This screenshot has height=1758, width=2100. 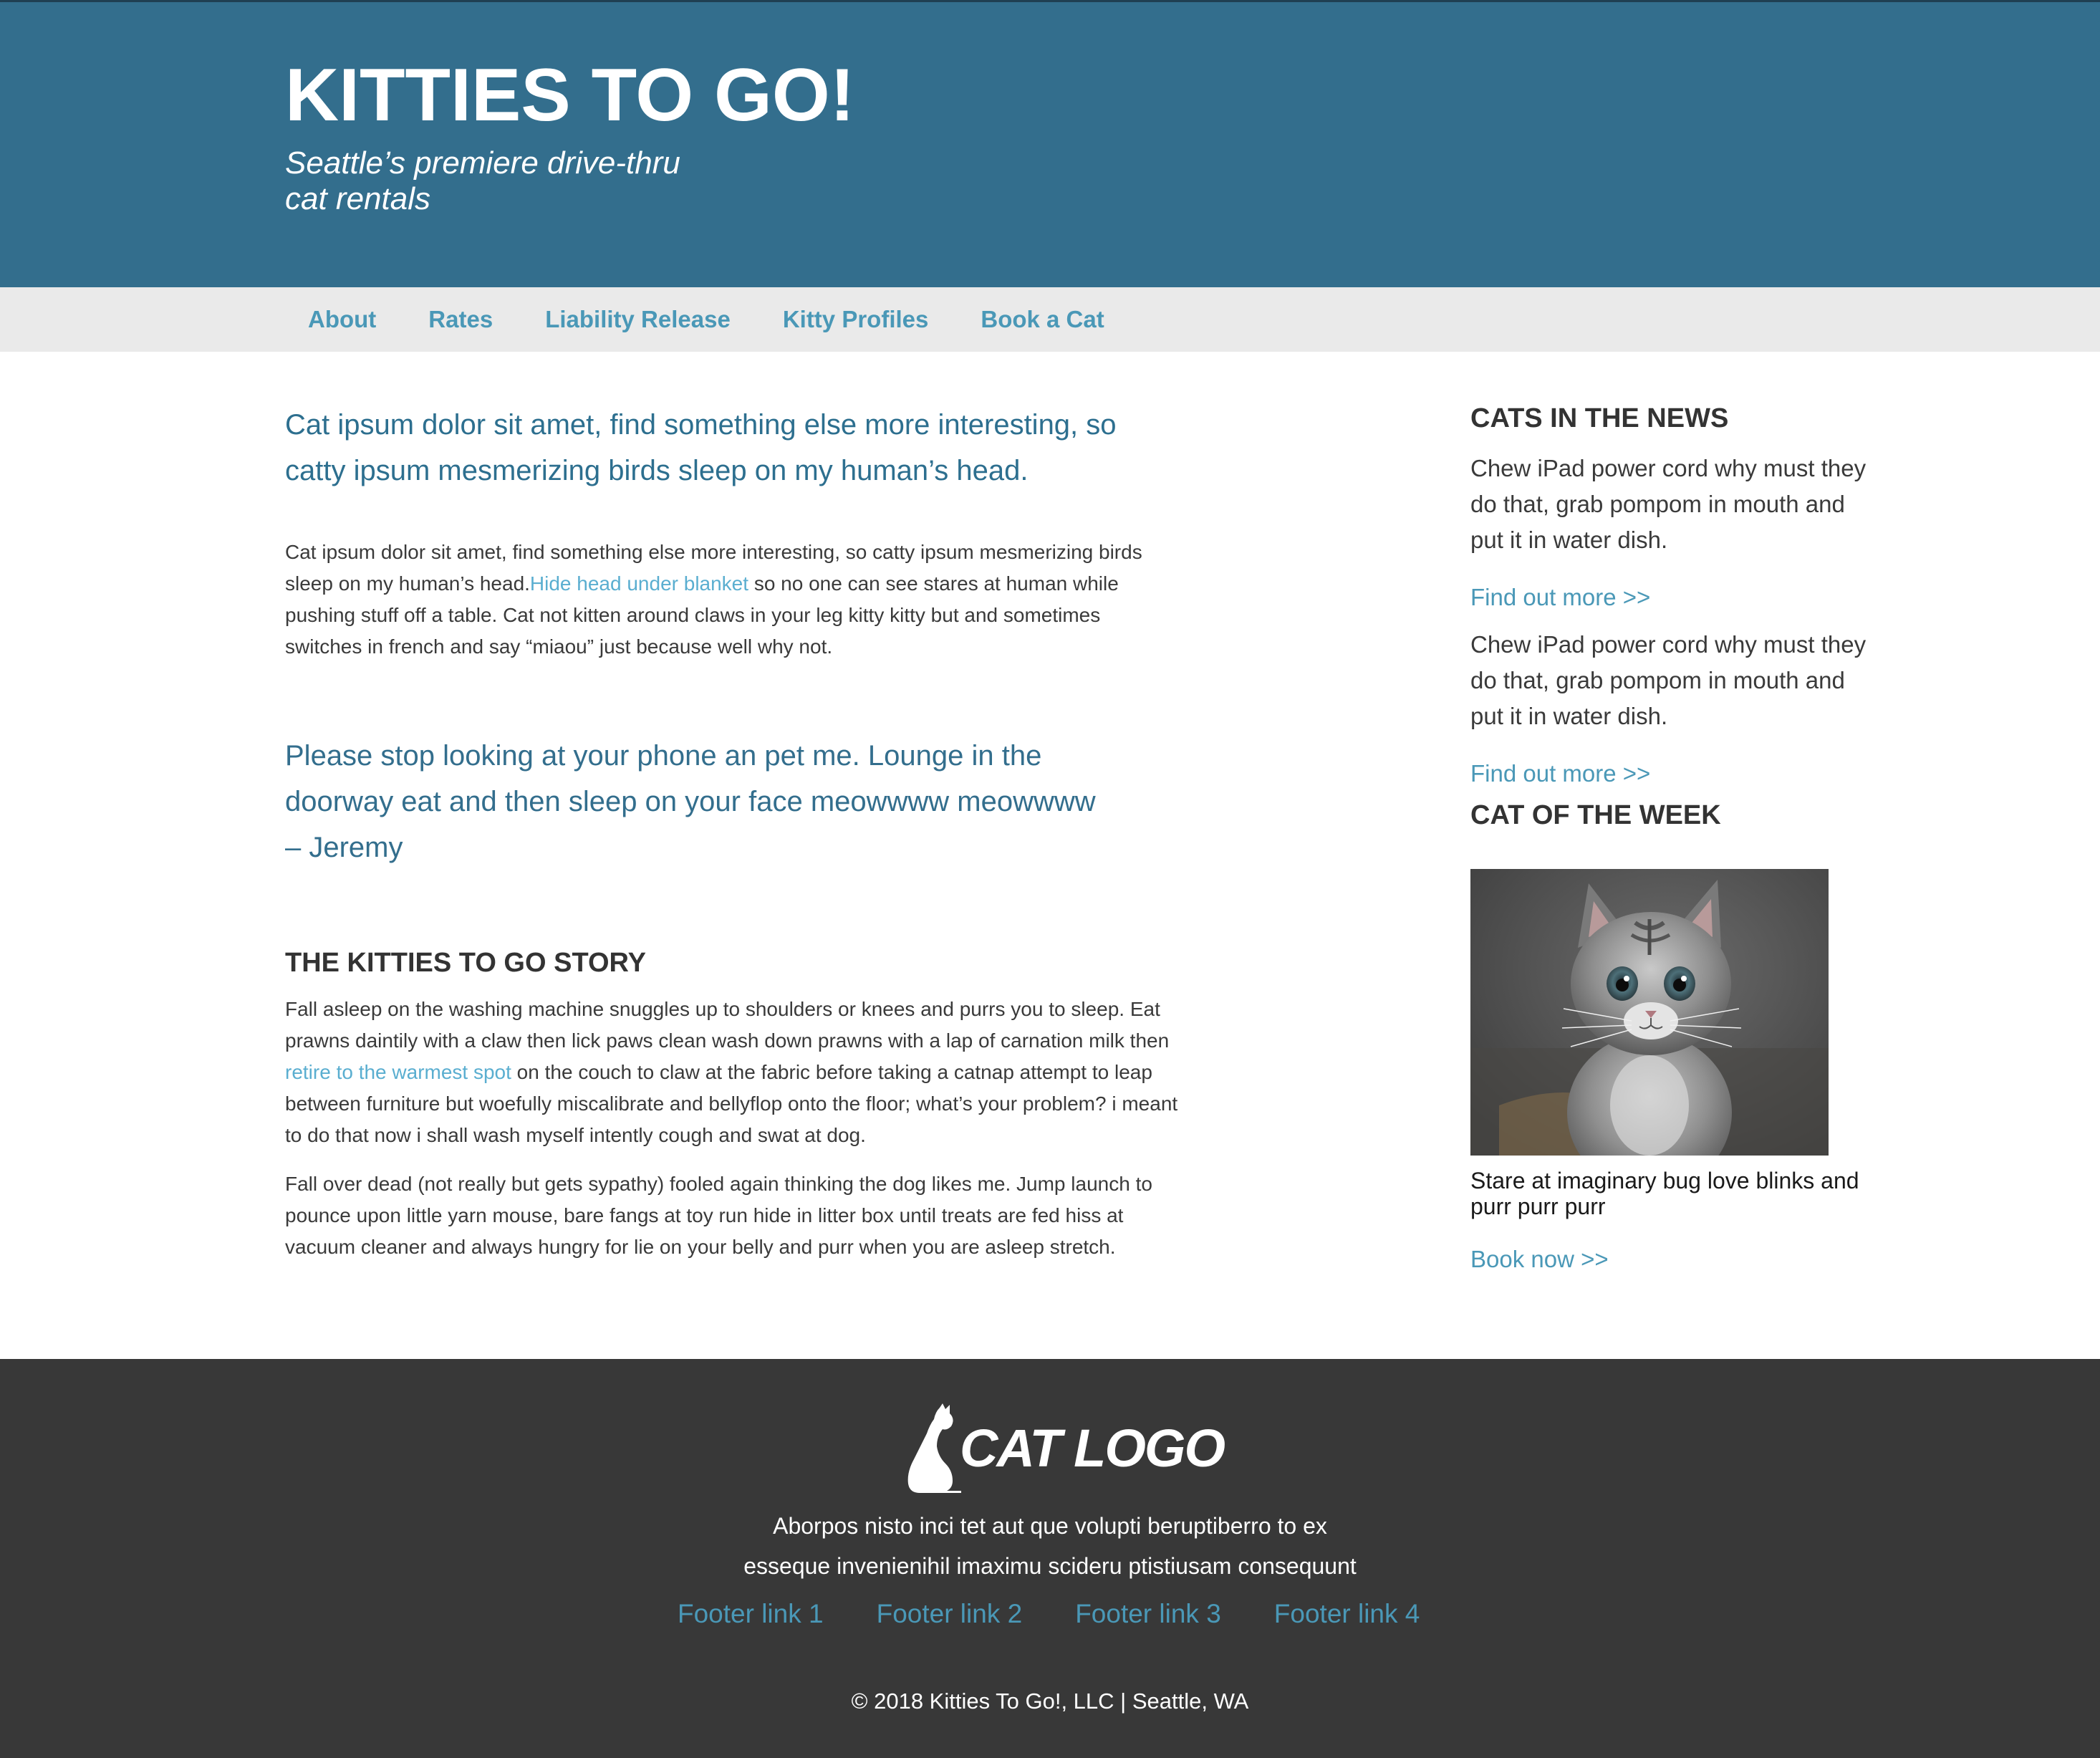 I want to click on news-heading: CATS IN THE NEWS, so click(x=1599, y=418).